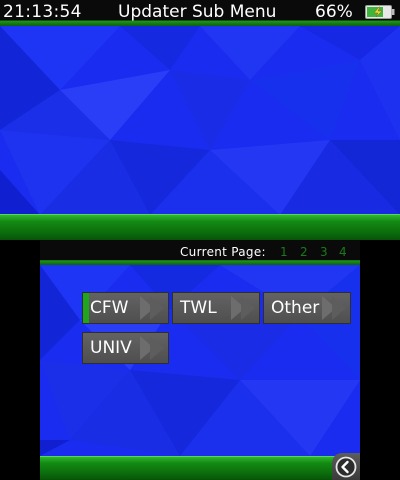 The width and height of the screenshot is (400, 480). I want to click on status-bar: 21:13:54 Updater Sub Menu 66%, so click(200, 13).